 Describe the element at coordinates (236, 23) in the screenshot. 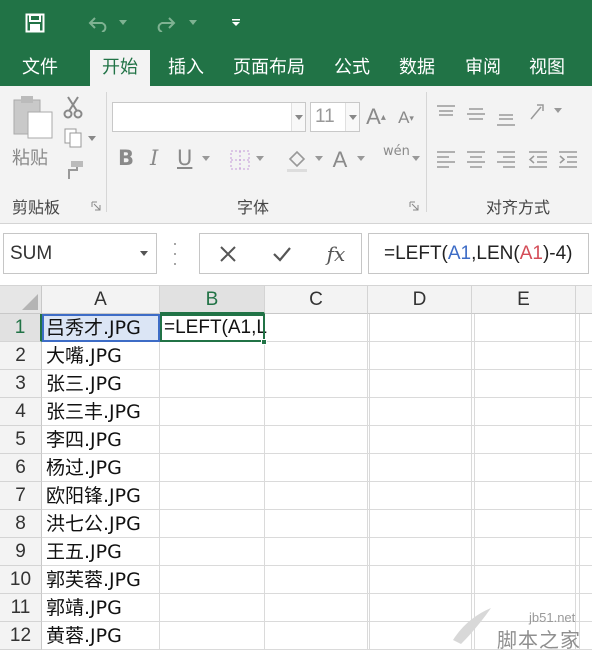

I see `customize-icon` at that location.